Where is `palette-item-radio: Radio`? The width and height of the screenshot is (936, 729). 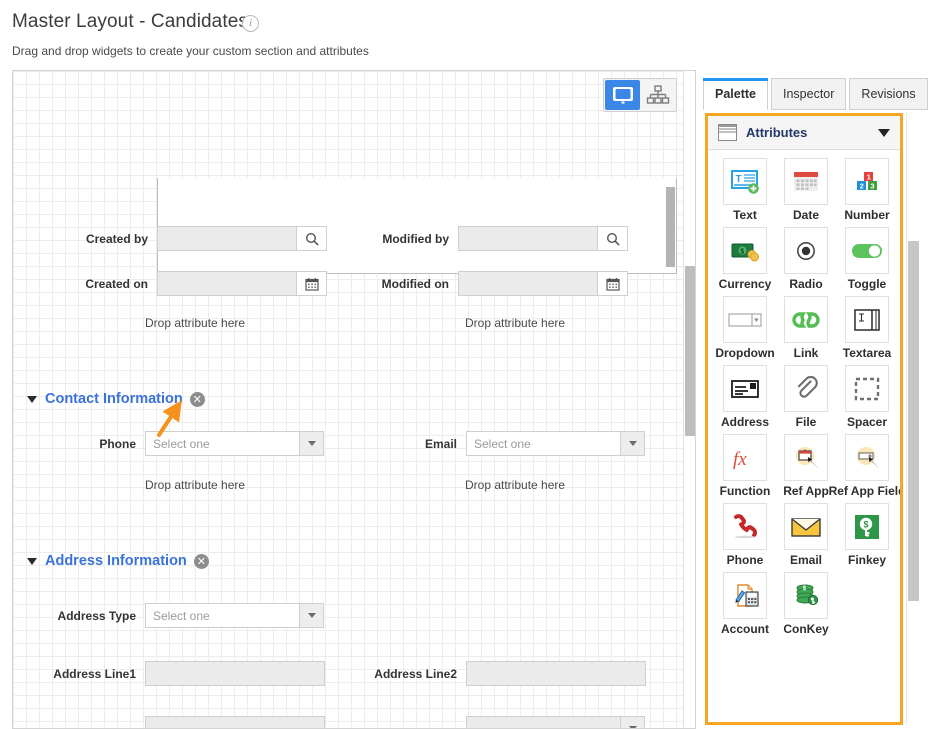
palette-item-radio: Radio is located at coordinates (806, 259).